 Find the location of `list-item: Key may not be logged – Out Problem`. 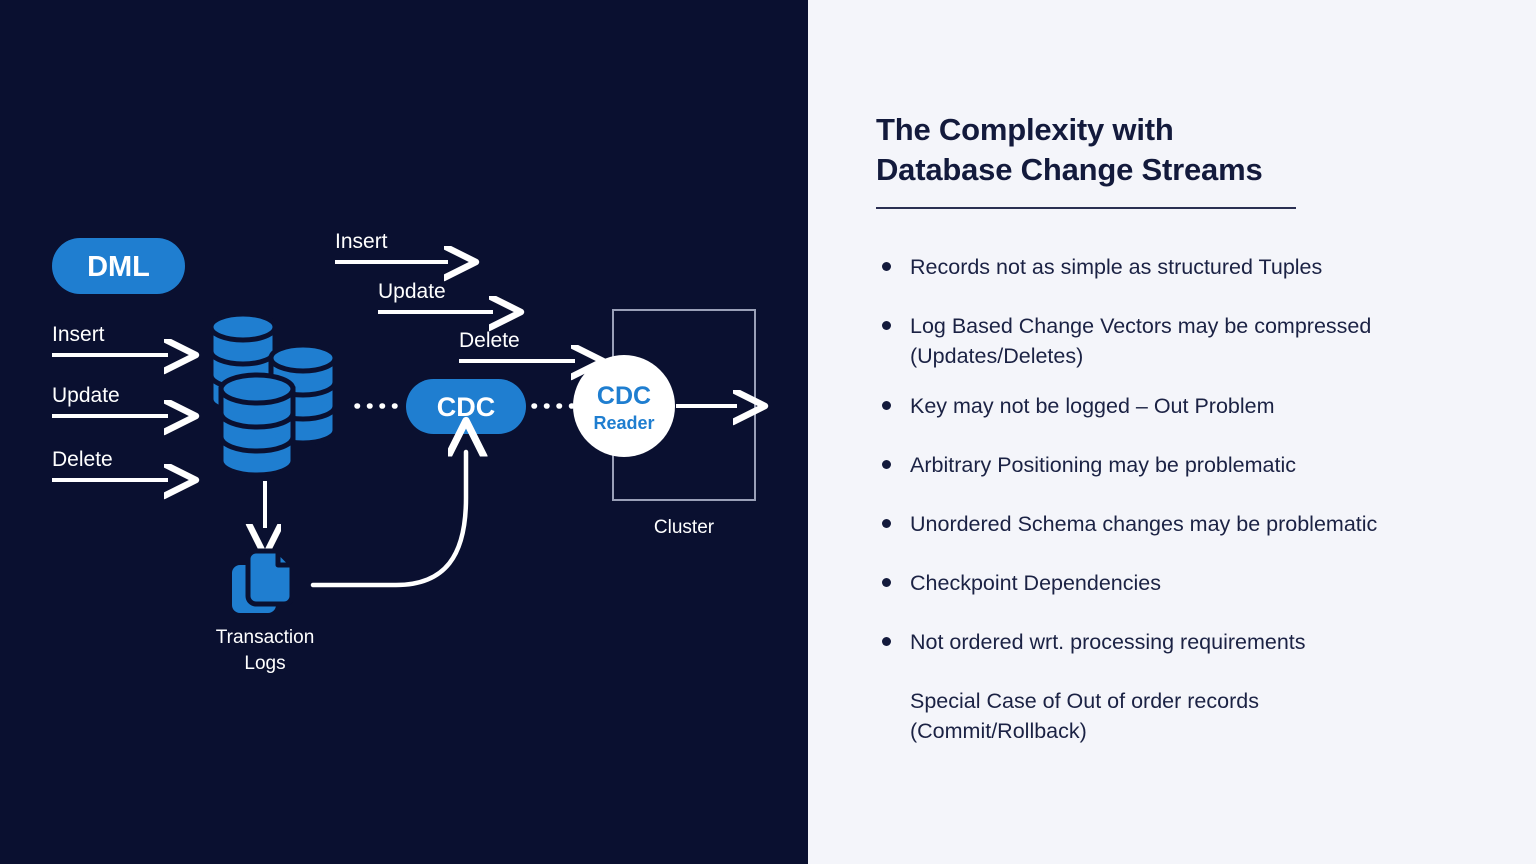

list-item: Key may not be logged – Out Problem is located at coordinates (1196, 406).